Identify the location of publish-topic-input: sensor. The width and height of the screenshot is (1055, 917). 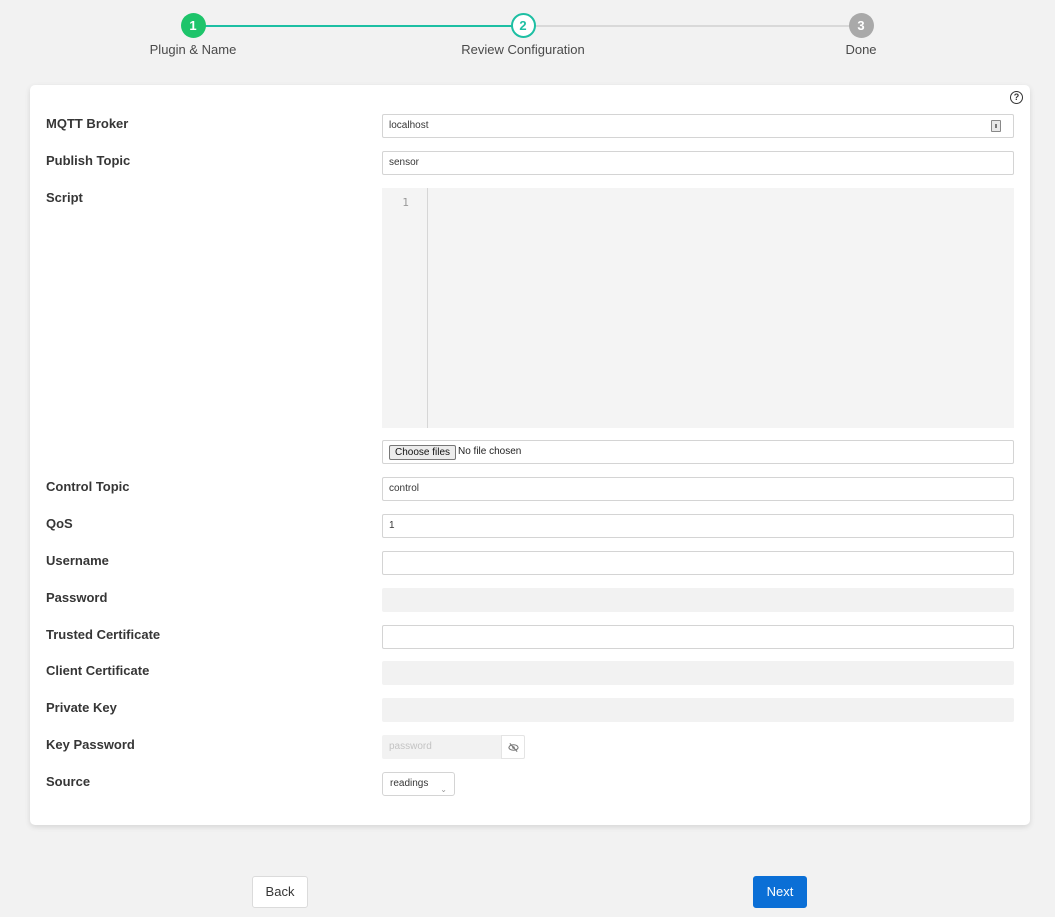
(698, 163).